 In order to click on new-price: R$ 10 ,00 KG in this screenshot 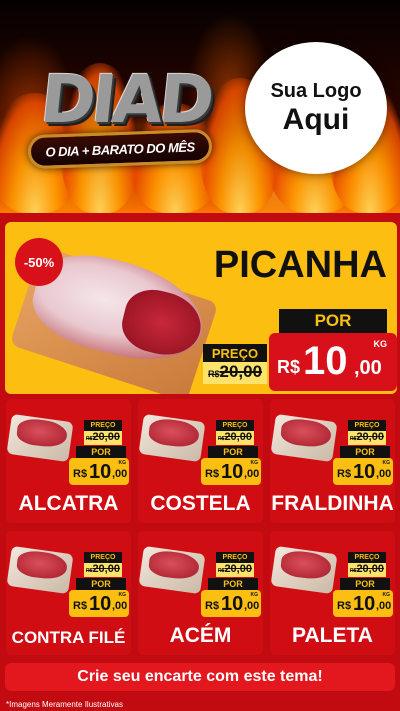, I will do `click(333, 362)`.